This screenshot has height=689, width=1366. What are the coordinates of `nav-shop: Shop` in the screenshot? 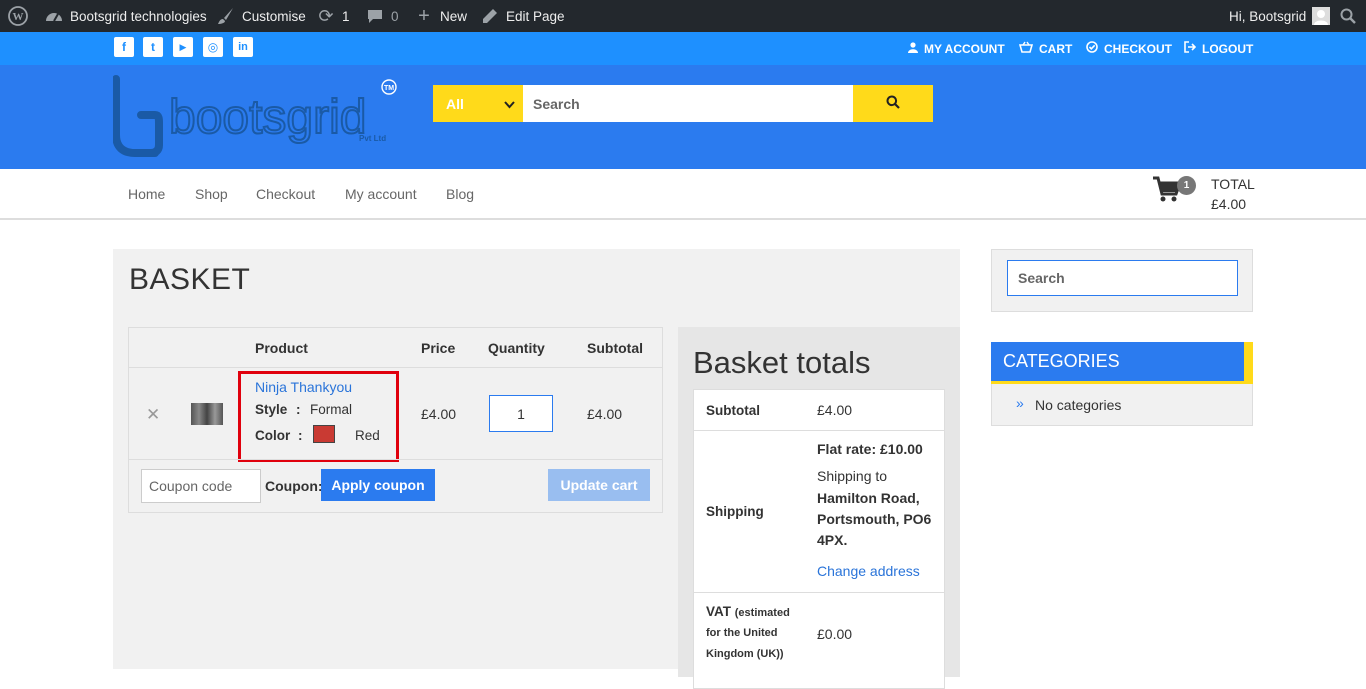 It's located at (211, 194).